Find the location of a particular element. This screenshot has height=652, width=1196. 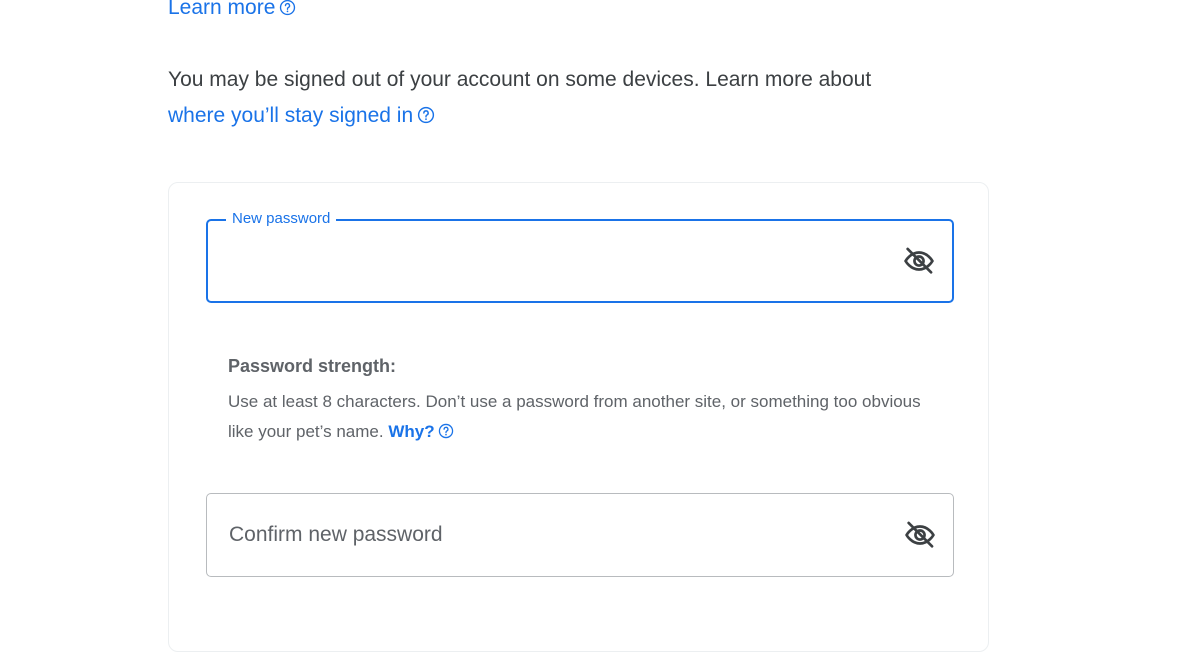

new-password-field: New password is located at coordinates (580, 256).